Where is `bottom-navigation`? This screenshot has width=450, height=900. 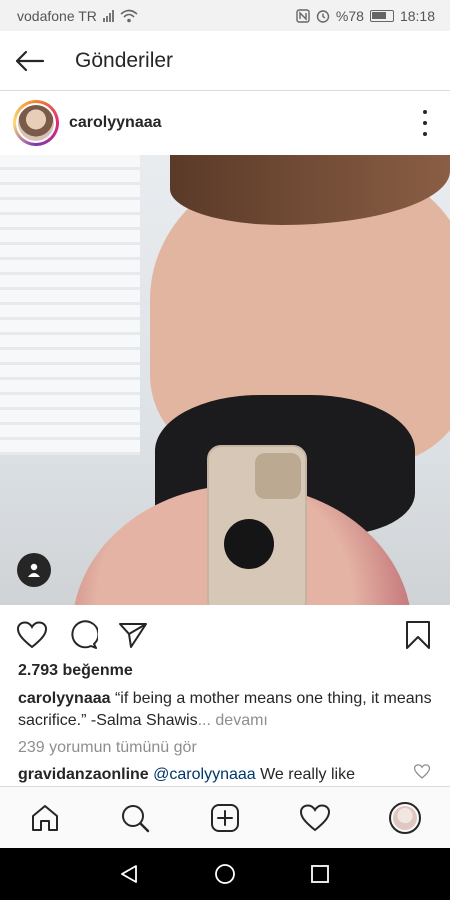 bottom-navigation is located at coordinates (225, 817).